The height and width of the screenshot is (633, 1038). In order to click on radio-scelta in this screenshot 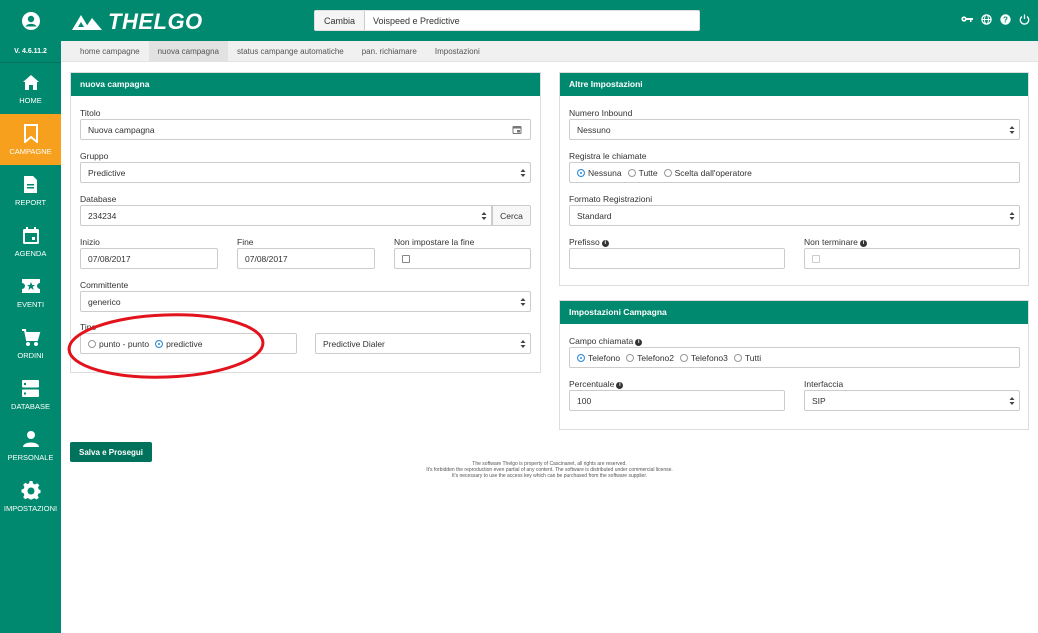, I will do `click(667, 172)`.